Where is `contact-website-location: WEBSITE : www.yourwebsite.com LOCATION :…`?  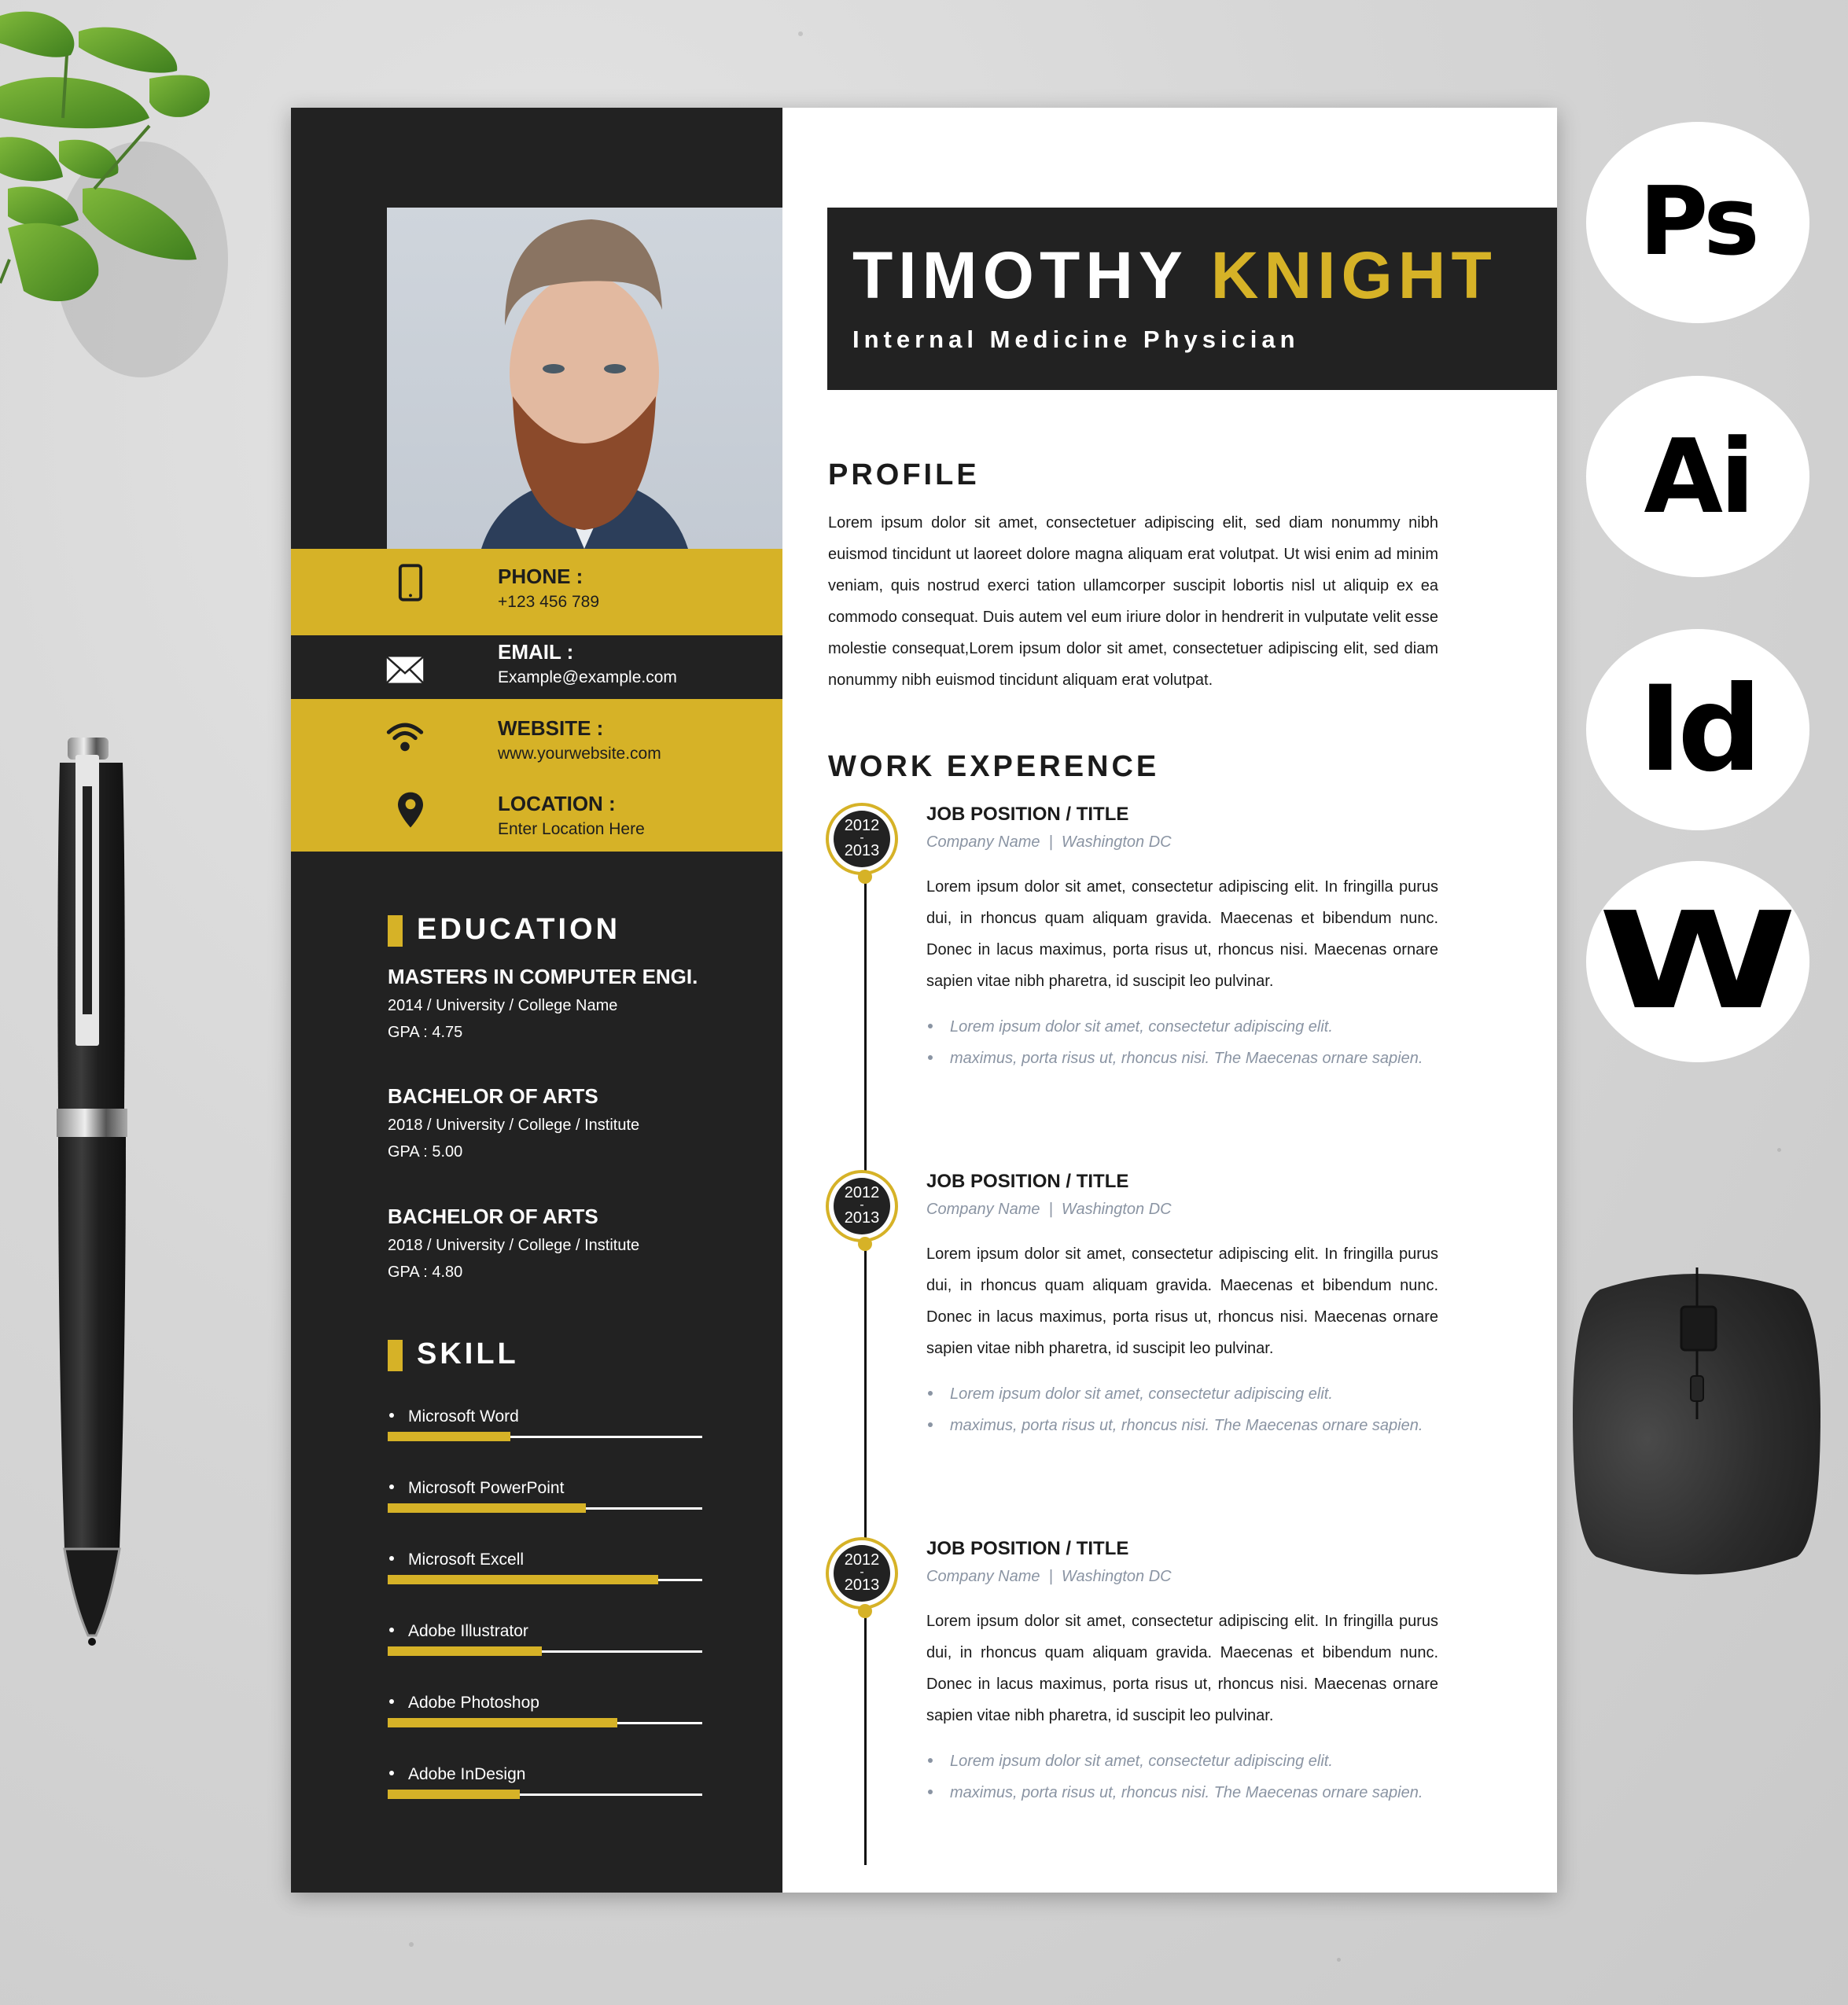 contact-website-location: WEBSITE : www.yourwebsite.com LOCATION :… is located at coordinates (536, 775).